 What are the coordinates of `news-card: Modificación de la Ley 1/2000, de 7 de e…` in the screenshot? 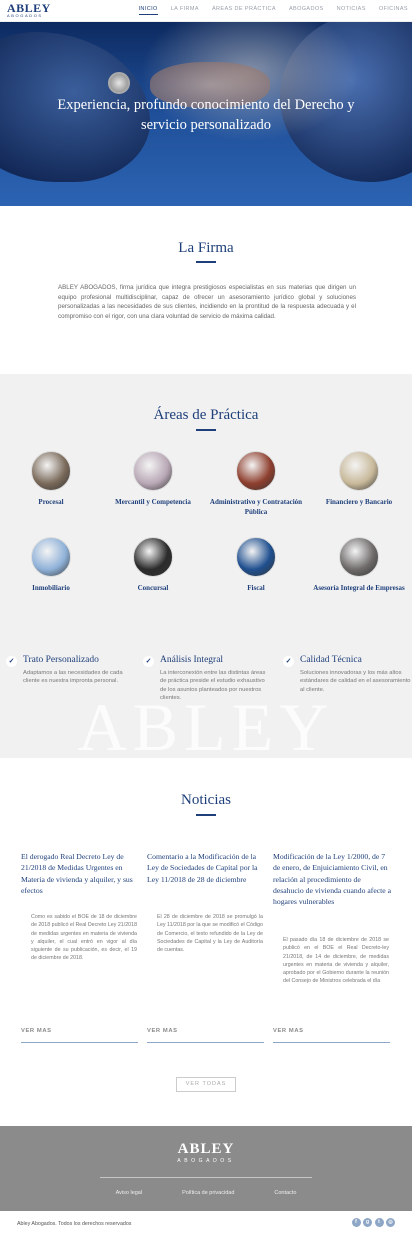 It's located at (333, 948).